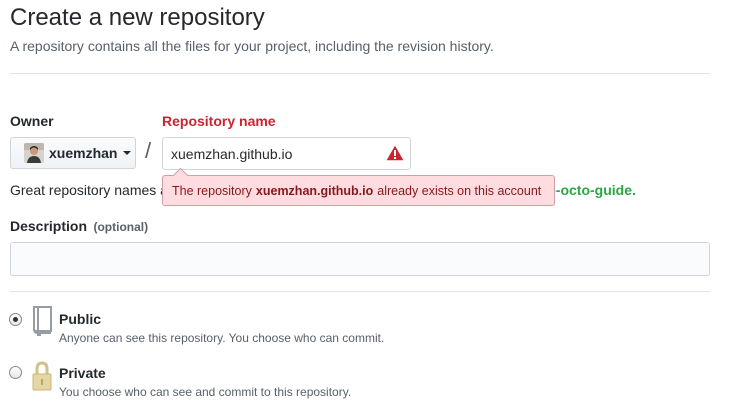 The image size is (737, 410). What do you see at coordinates (286, 153) in the screenshot?
I see `repository-name-input` at bounding box center [286, 153].